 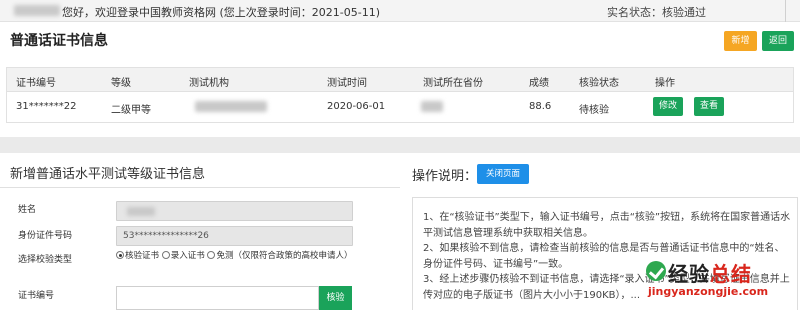 I want to click on header-date: 测试时间, so click(x=347, y=83).